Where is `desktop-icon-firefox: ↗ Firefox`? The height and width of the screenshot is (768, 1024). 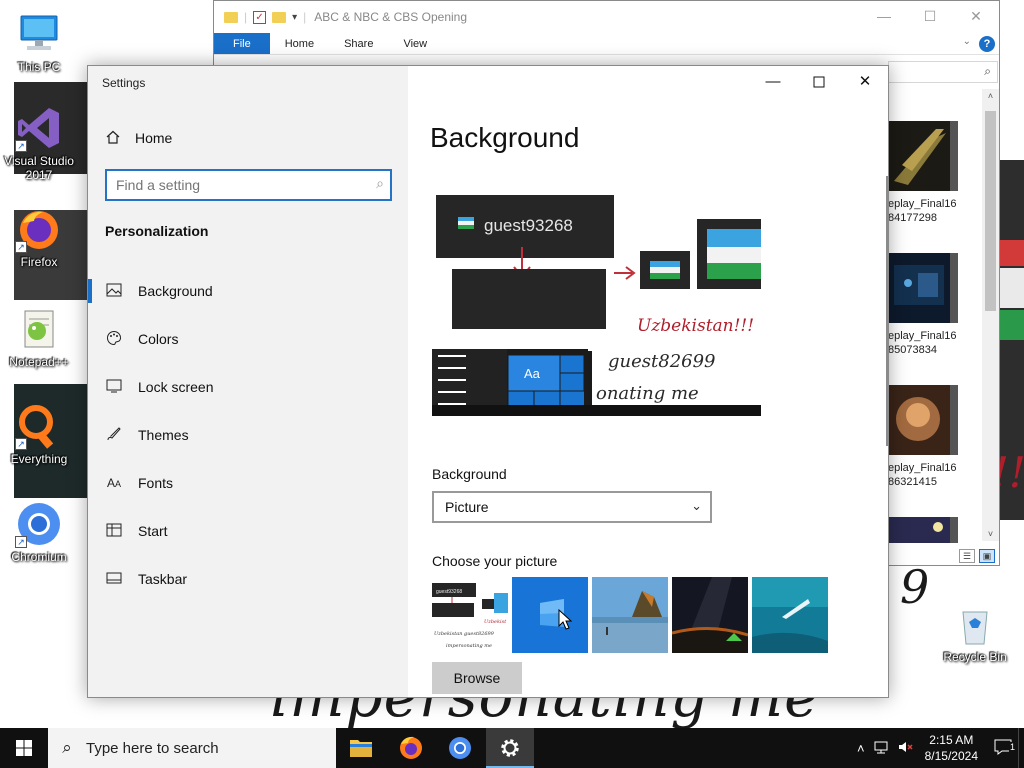 desktop-icon-firefox: ↗ Firefox is located at coordinates (39, 237).